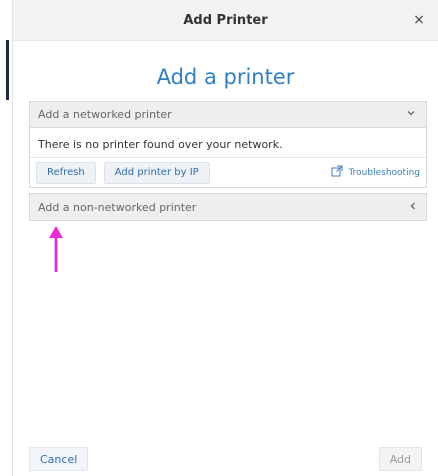 This screenshot has width=438, height=476. I want to click on chevron-left-icon, so click(413, 207).